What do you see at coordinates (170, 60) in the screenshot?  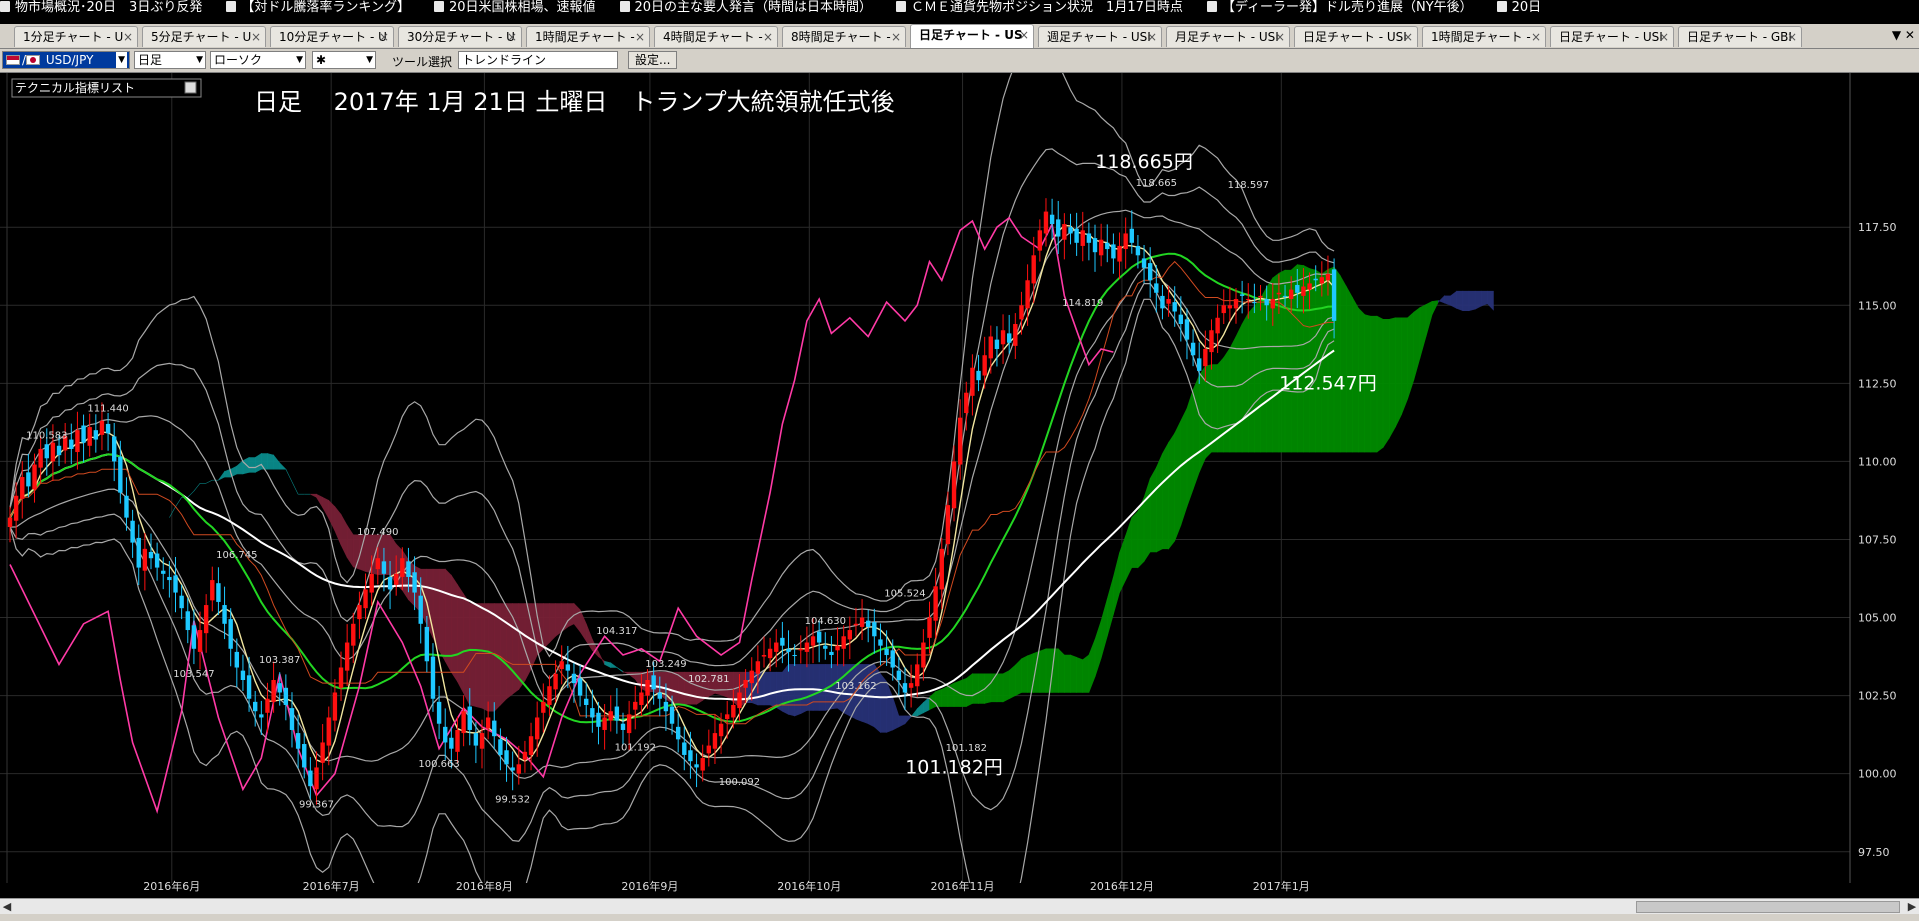 I see `timeframe-select: 日足 ▼` at bounding box center [170, 60].